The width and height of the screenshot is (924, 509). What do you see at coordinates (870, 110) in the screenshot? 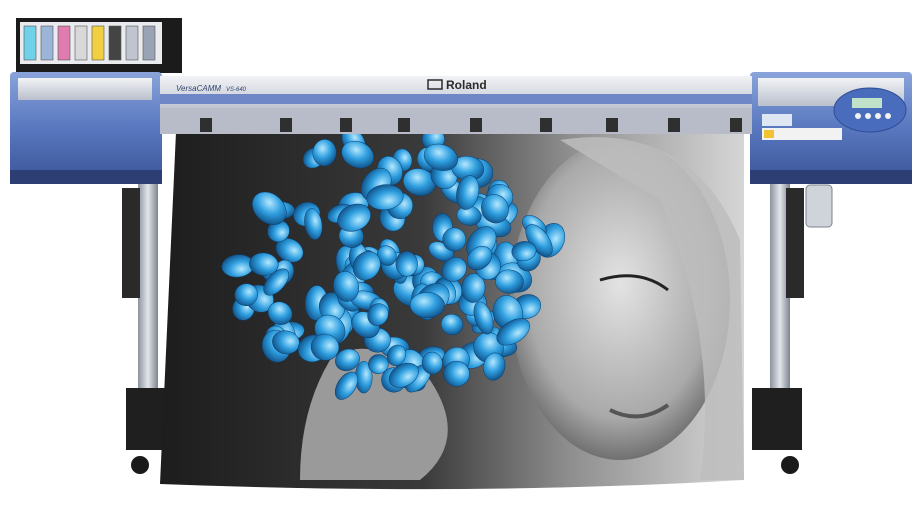
I see `operation-panel` at bounding box center [870, 110].